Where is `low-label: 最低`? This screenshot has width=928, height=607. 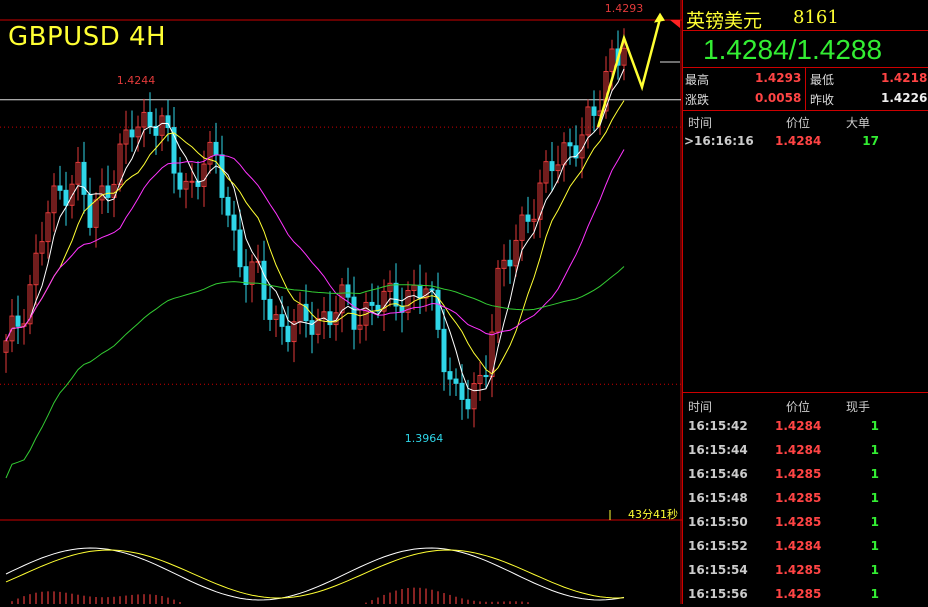 low-label: 最低 is located at coordinates (822, 80).